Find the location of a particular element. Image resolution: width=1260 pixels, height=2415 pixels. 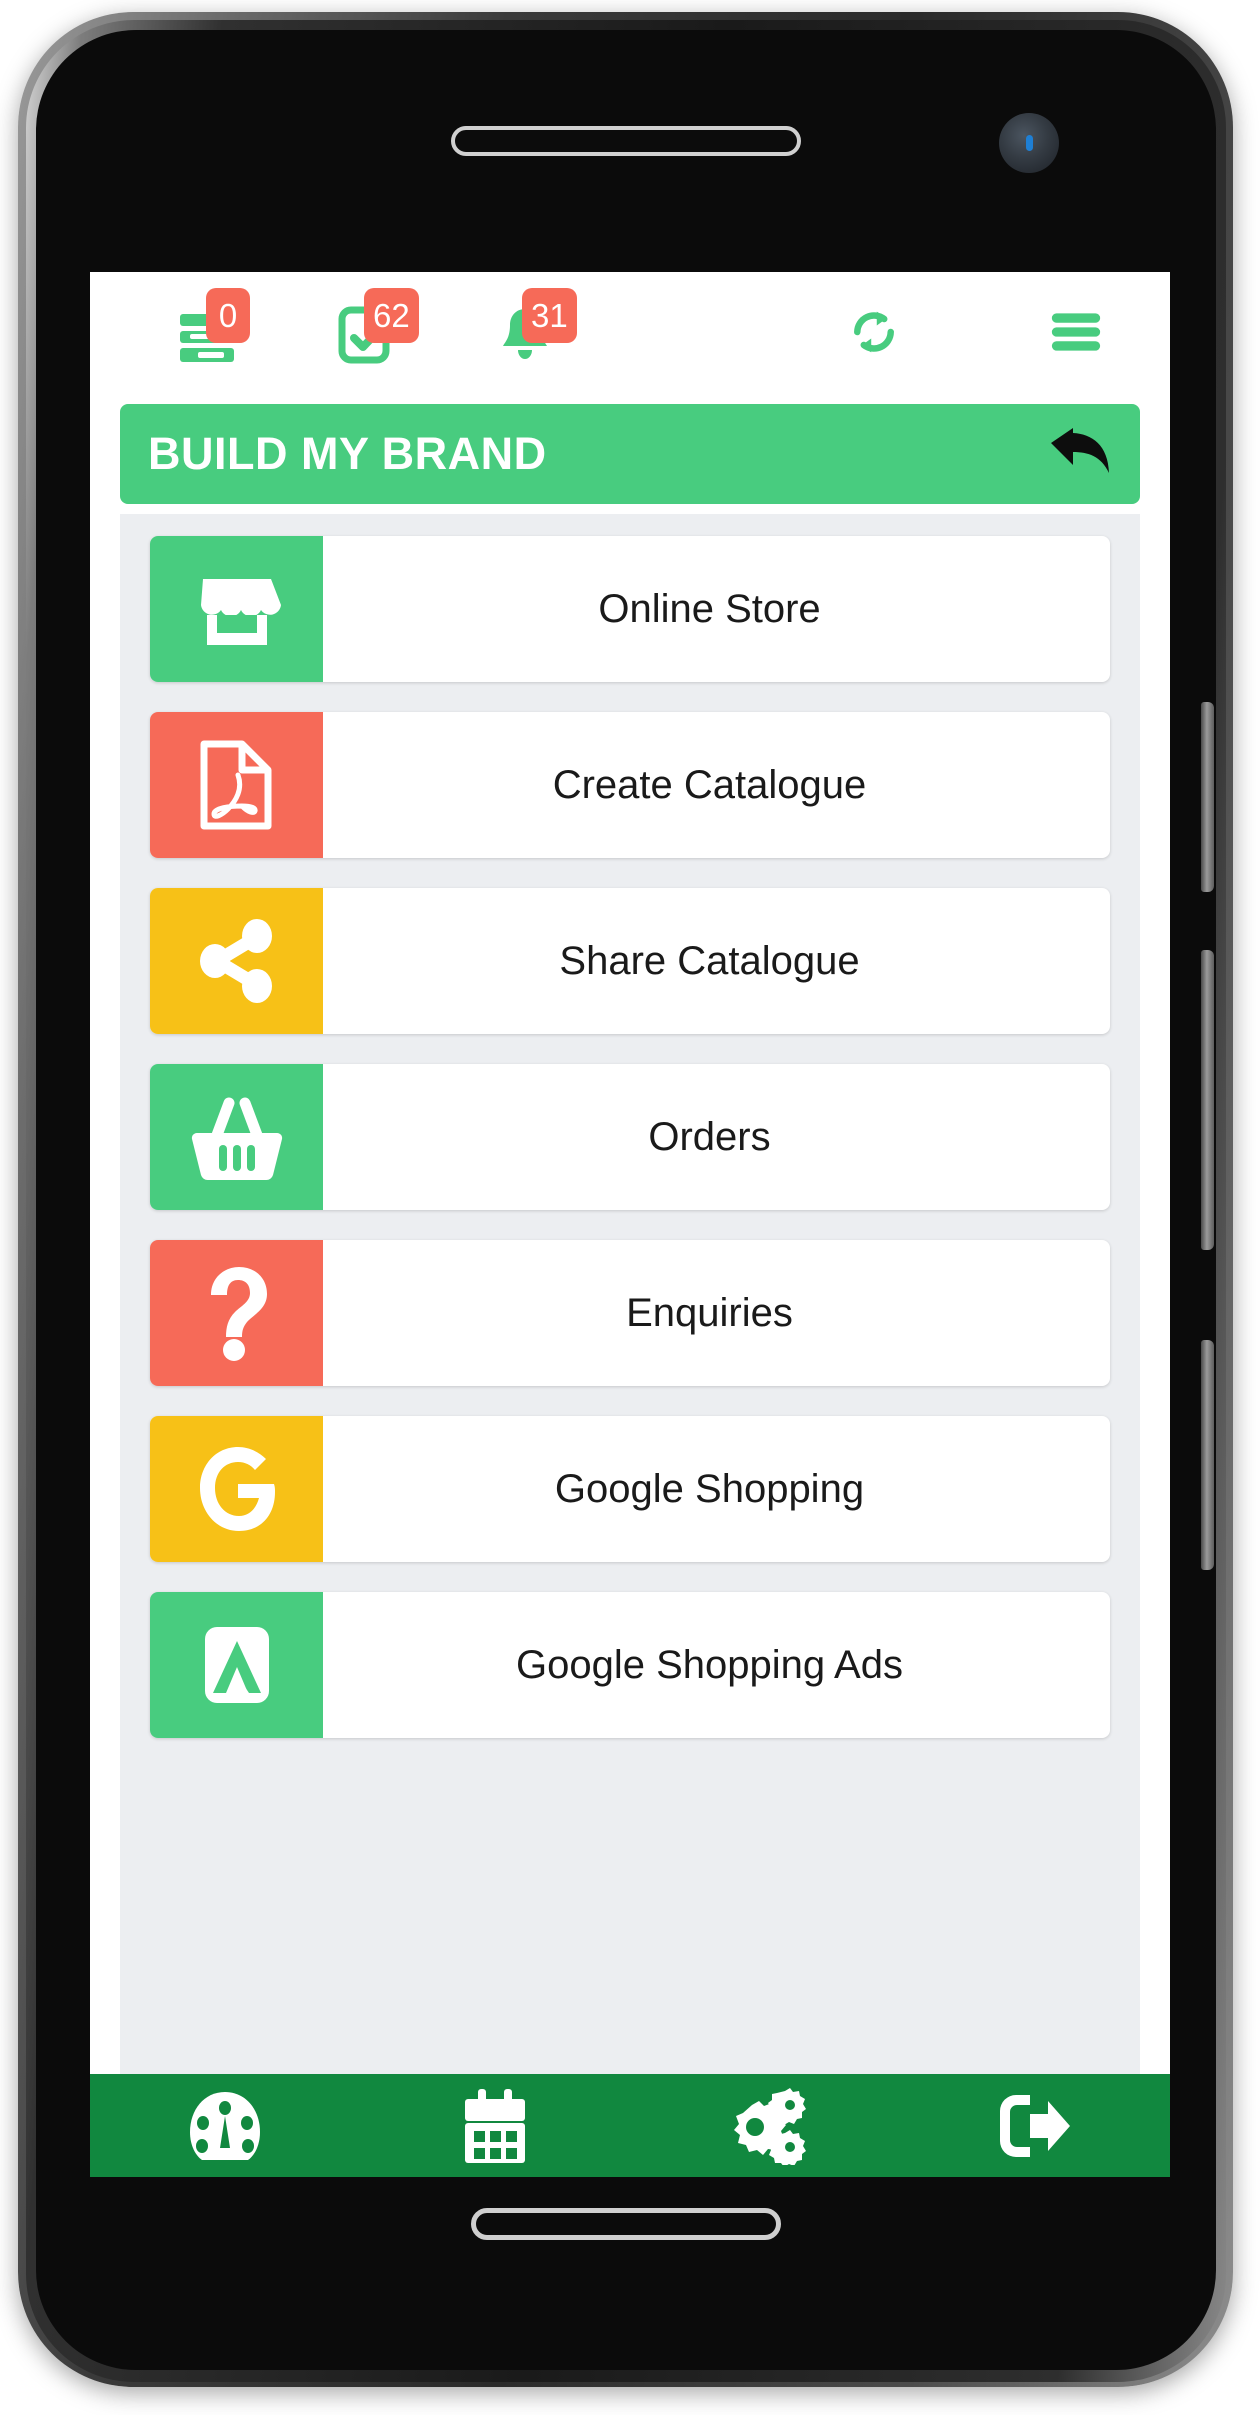

adwords-a-icon is located at coordinates (236, 1665).